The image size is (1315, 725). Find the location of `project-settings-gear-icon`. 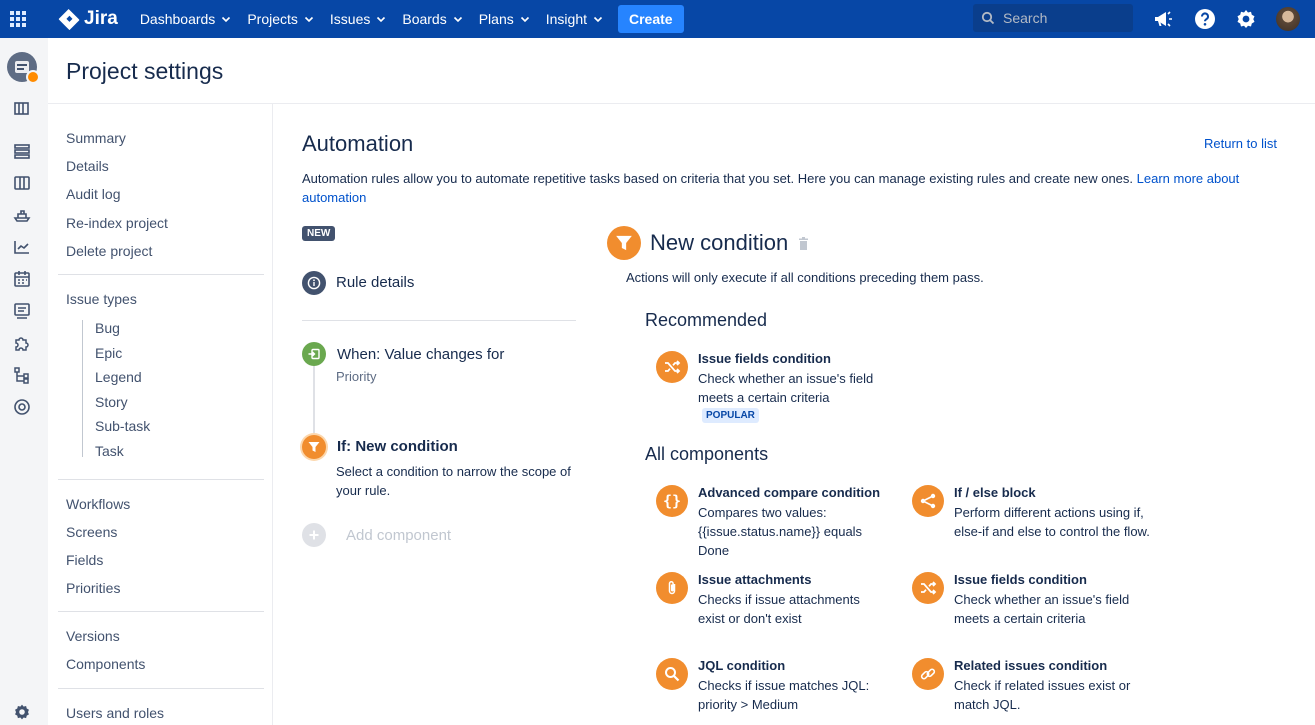

project-settings-gear-icon is located at coordinates (22, 712).